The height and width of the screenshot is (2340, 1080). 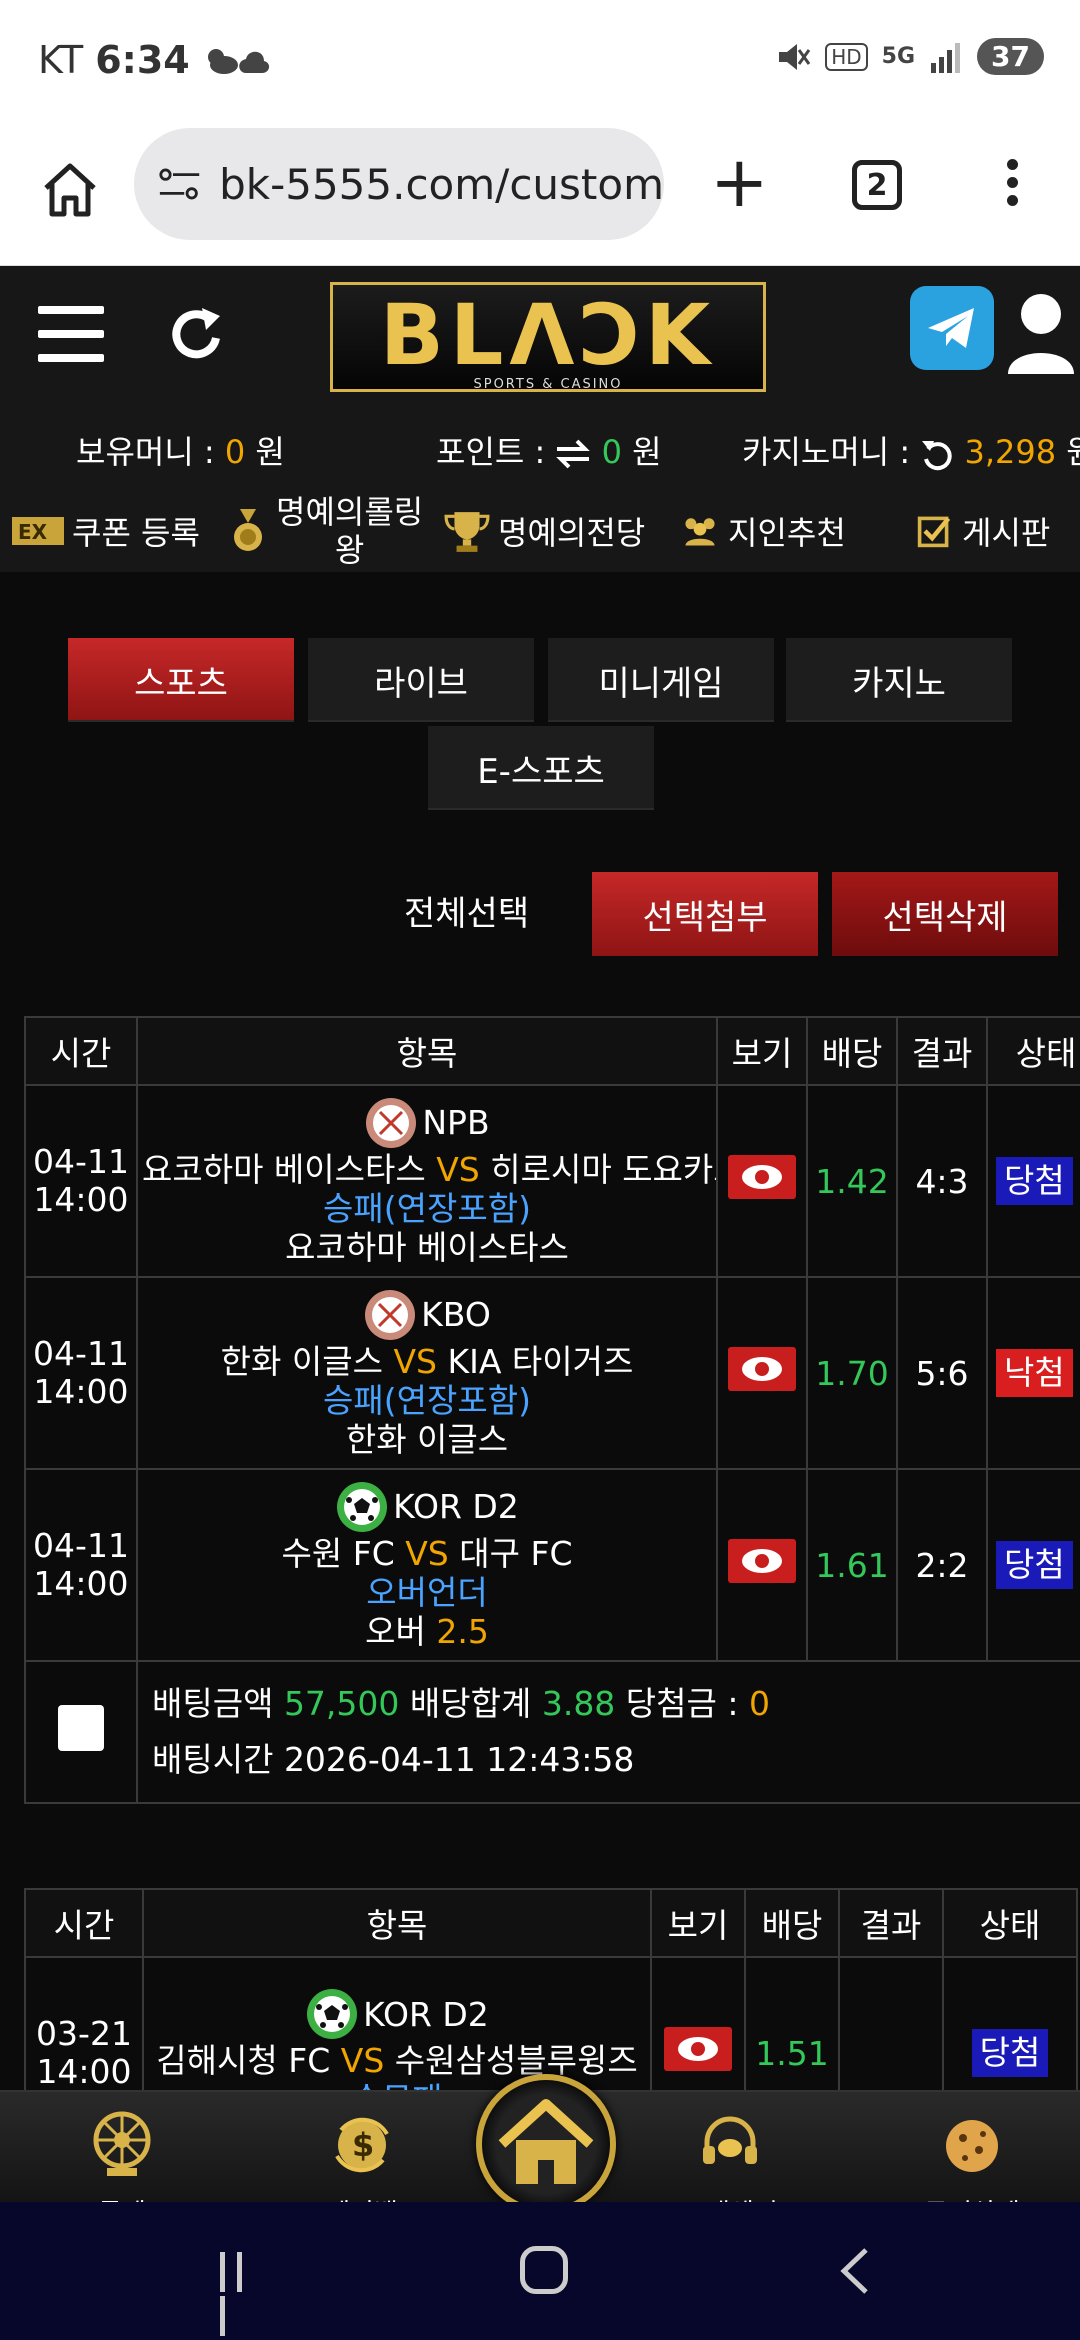 I want to click on roulette-icon, so click(x=122, y=2143).